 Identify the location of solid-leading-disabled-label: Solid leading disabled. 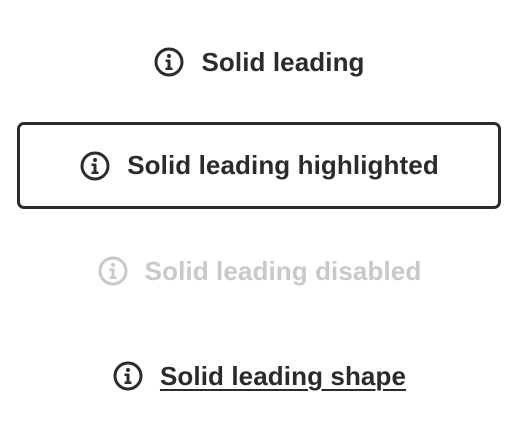
(283, 270).